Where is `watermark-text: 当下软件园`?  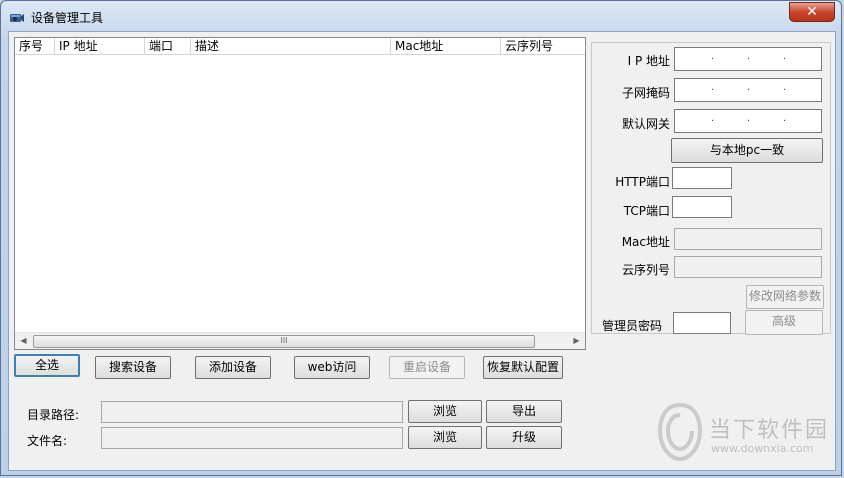 watermark-text: 当下软件园 is located at coordinates (769, 430).